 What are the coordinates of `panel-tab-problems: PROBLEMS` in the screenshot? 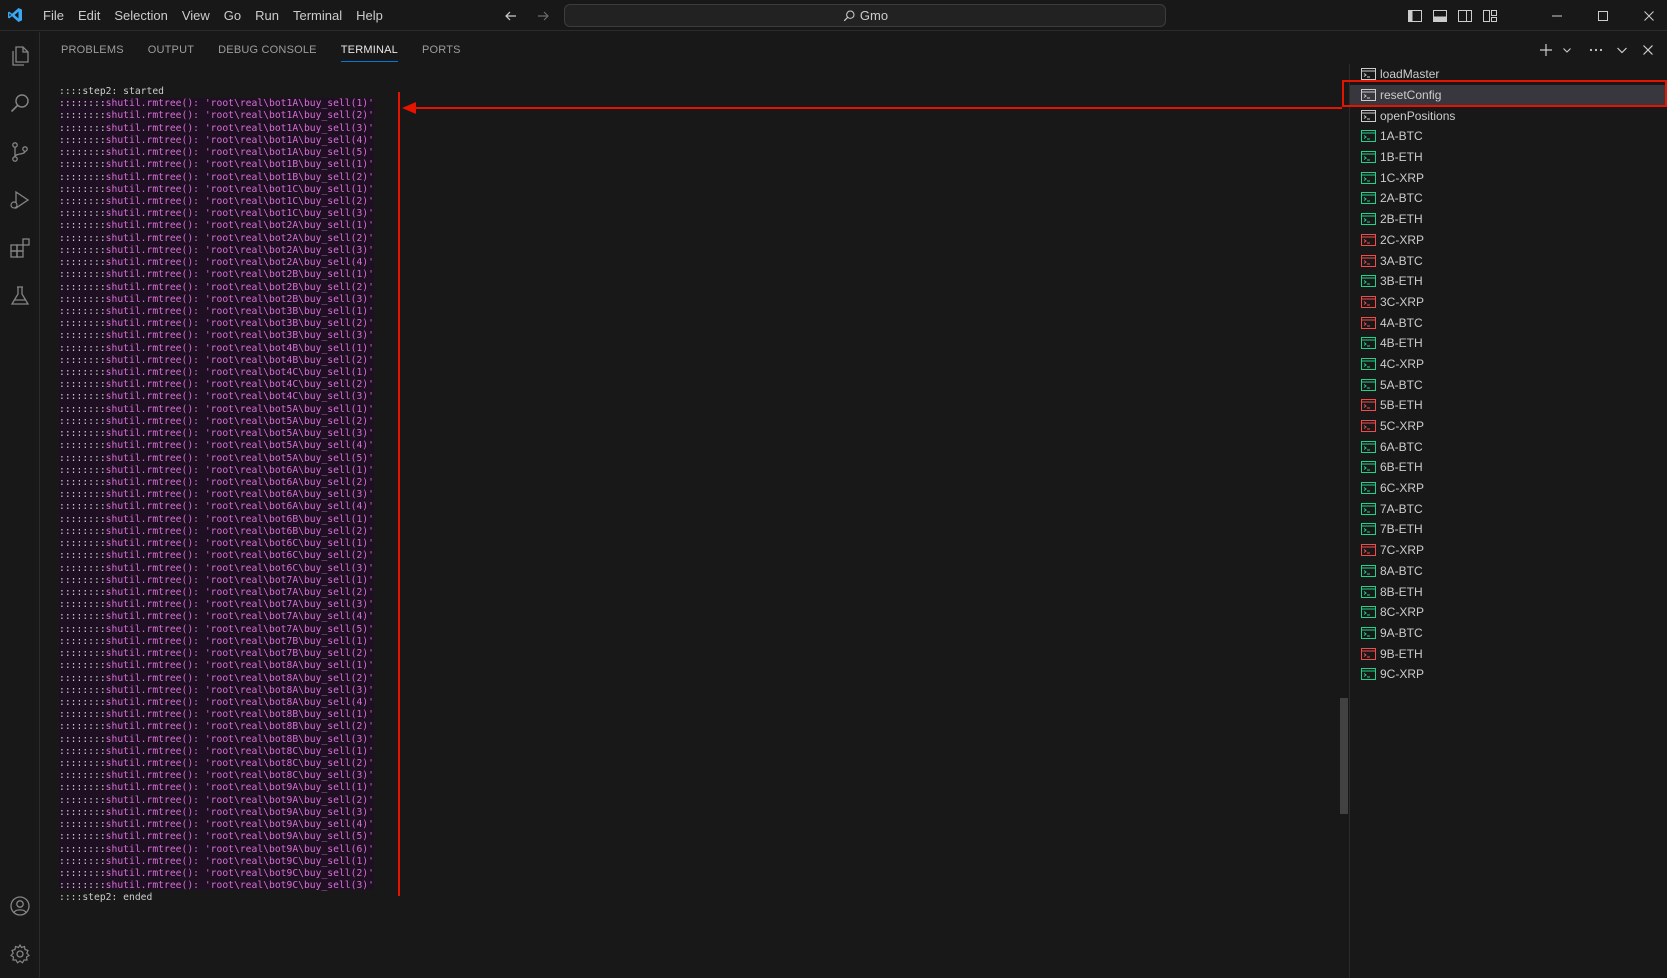 It's located at (92, 50).